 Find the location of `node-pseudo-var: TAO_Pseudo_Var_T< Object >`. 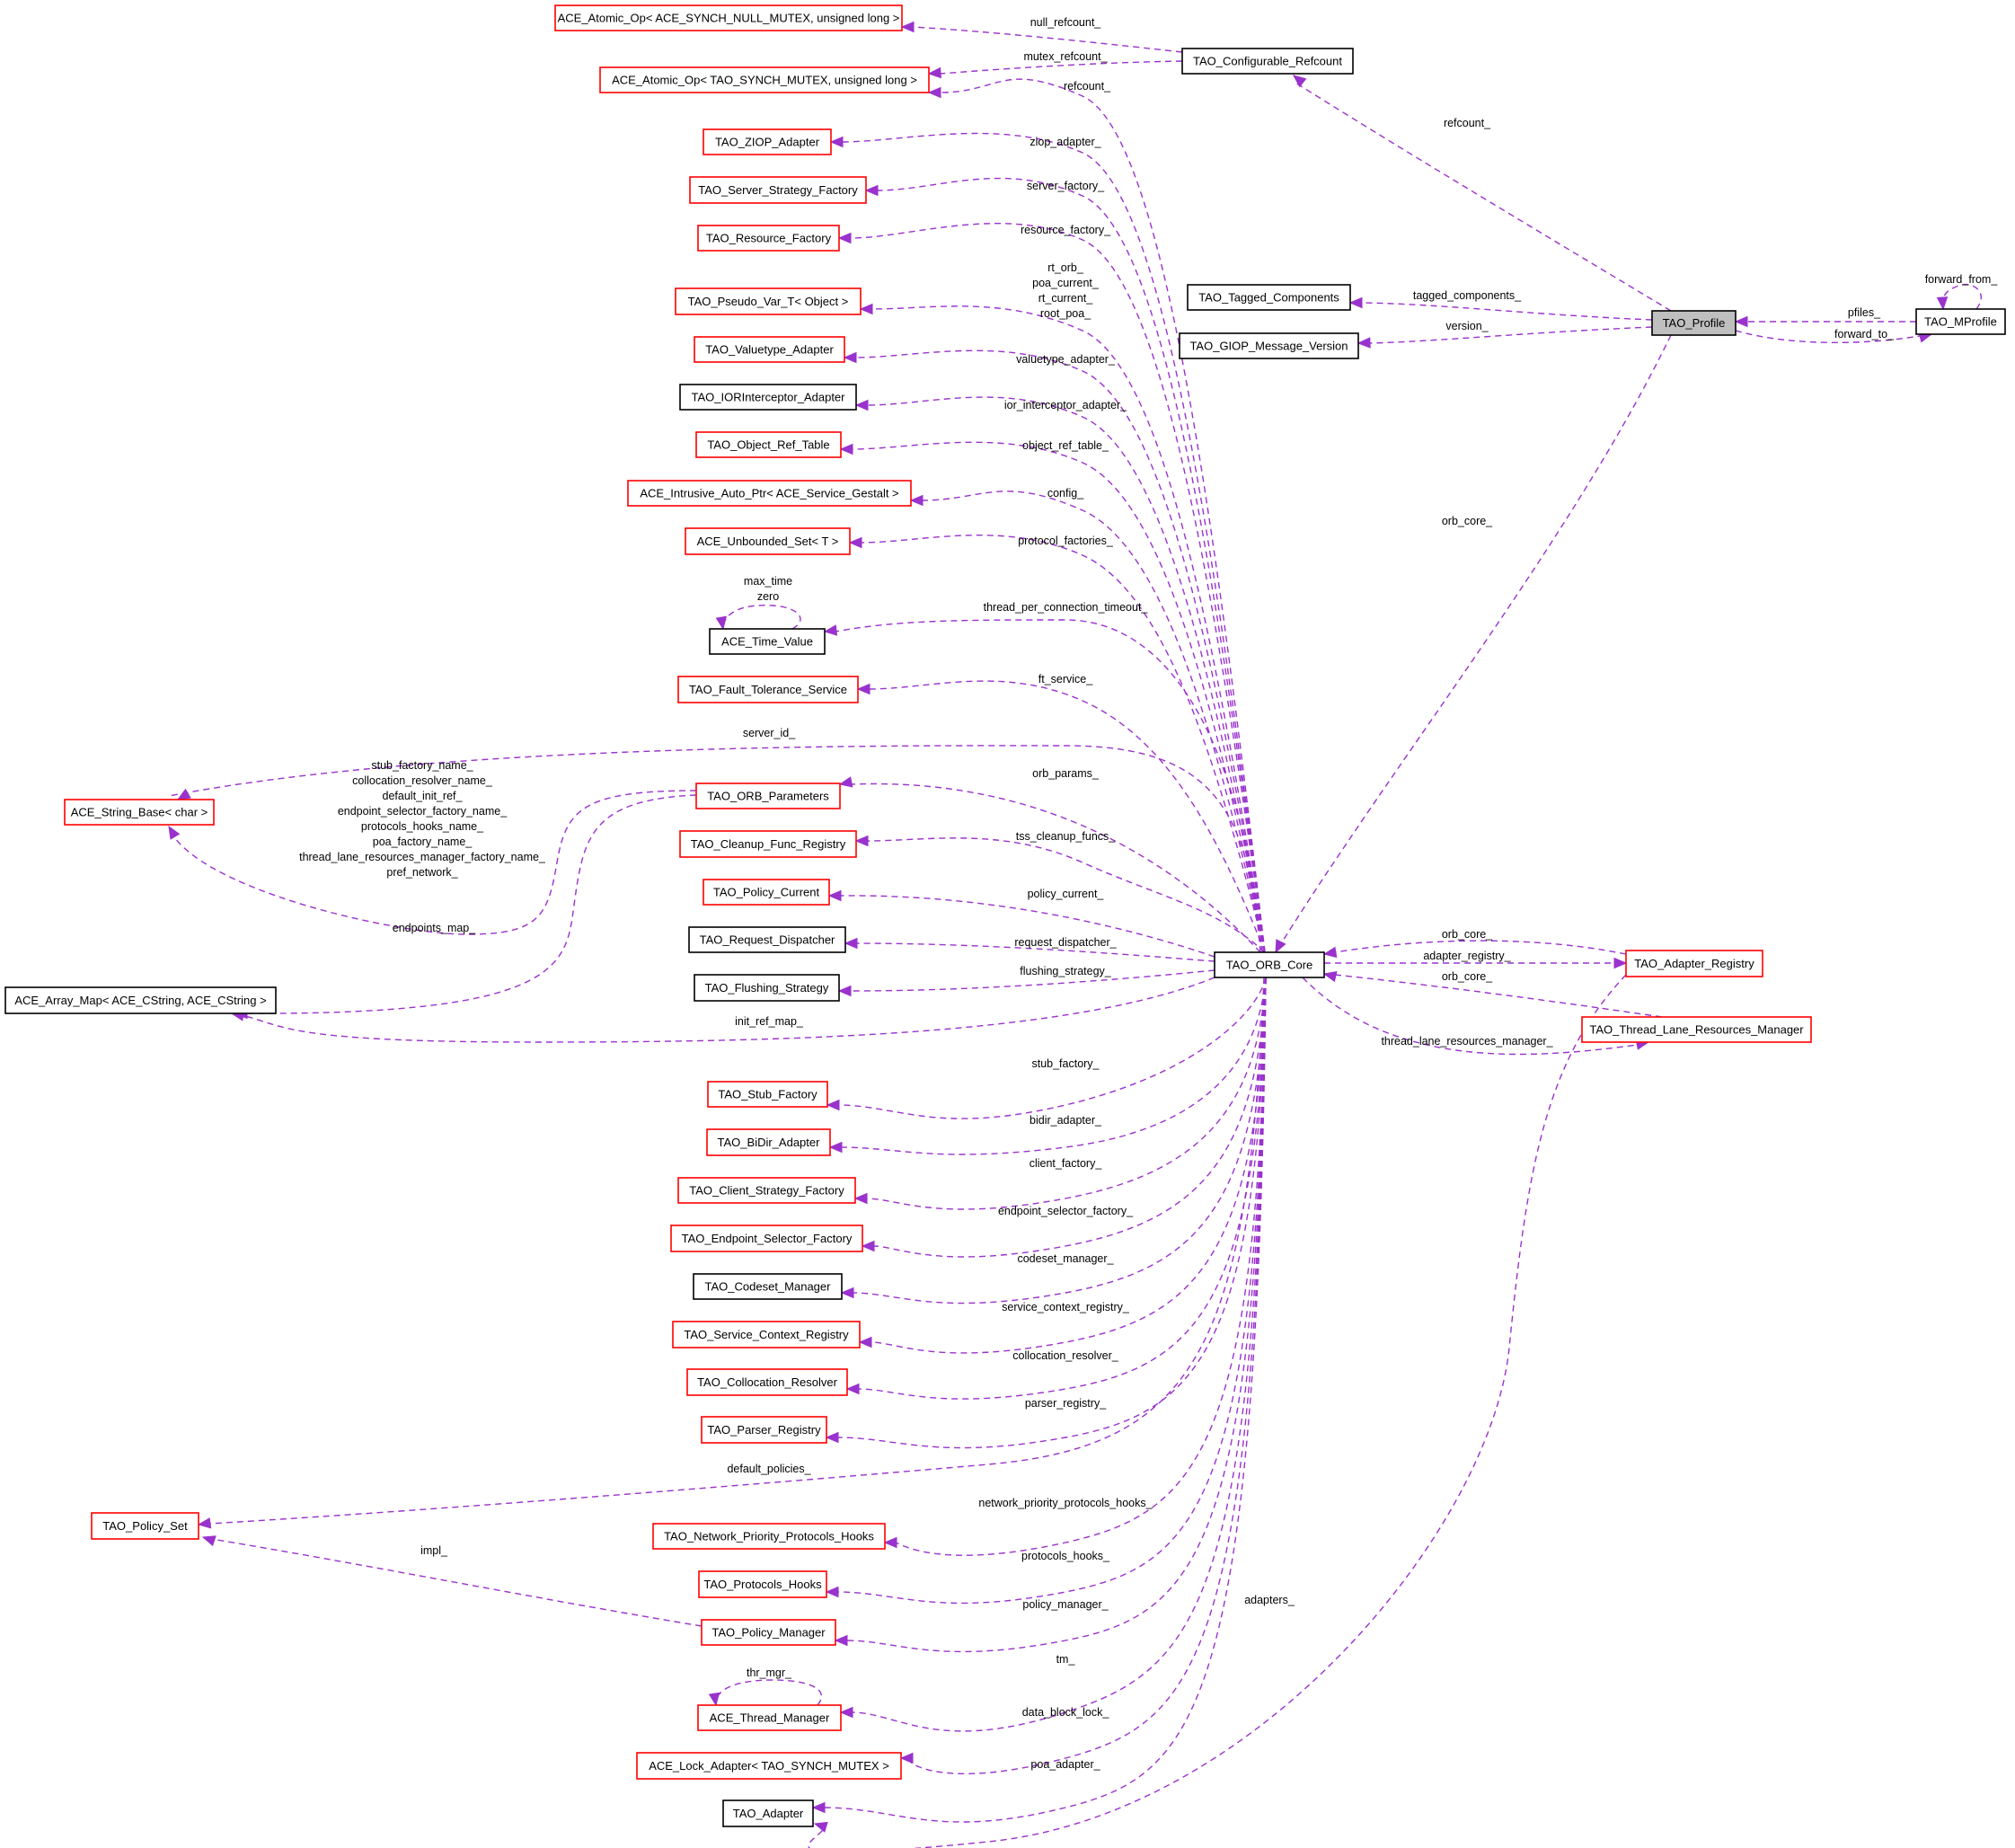

node-pseudo-var: TAO_Pseudo_Var_T< Object > is located at coordinates (768, 301).